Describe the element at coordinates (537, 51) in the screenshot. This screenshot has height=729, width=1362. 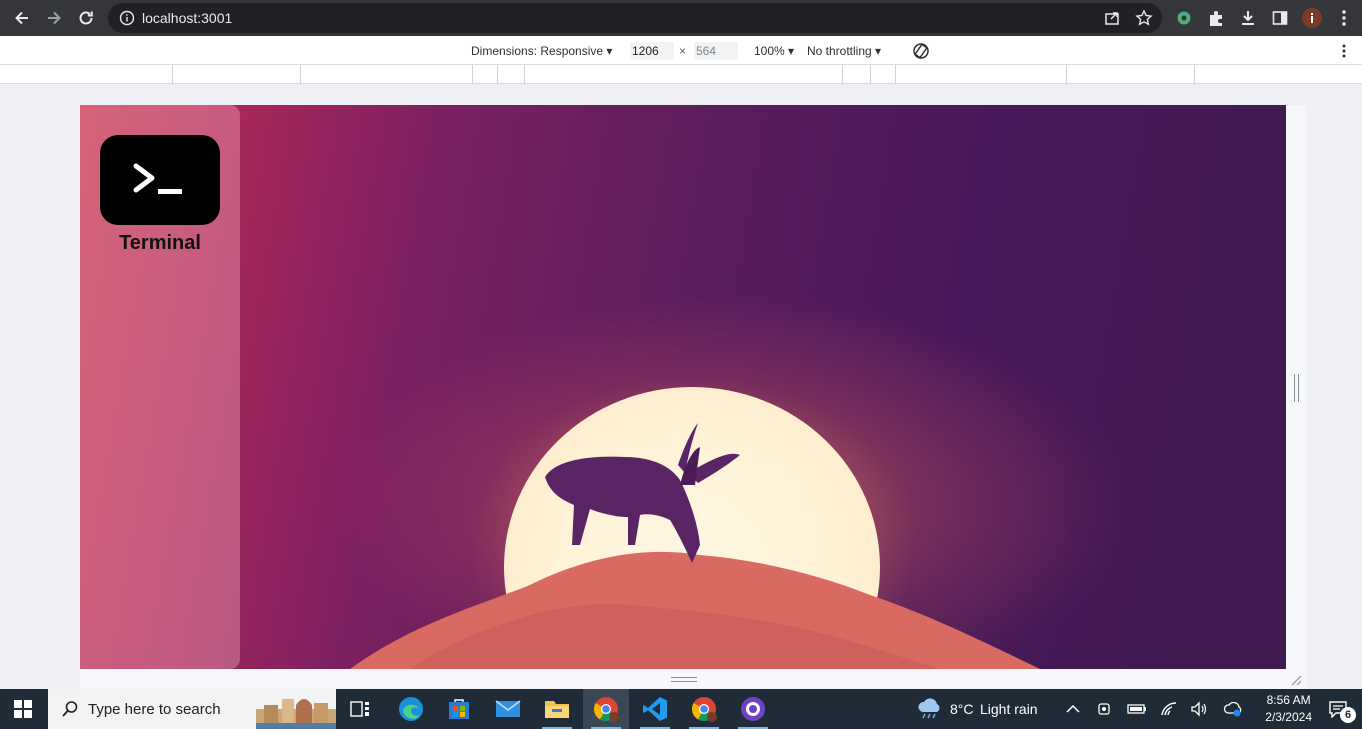
I see `dimensions-label: Dimensions: Responsive` at that location.